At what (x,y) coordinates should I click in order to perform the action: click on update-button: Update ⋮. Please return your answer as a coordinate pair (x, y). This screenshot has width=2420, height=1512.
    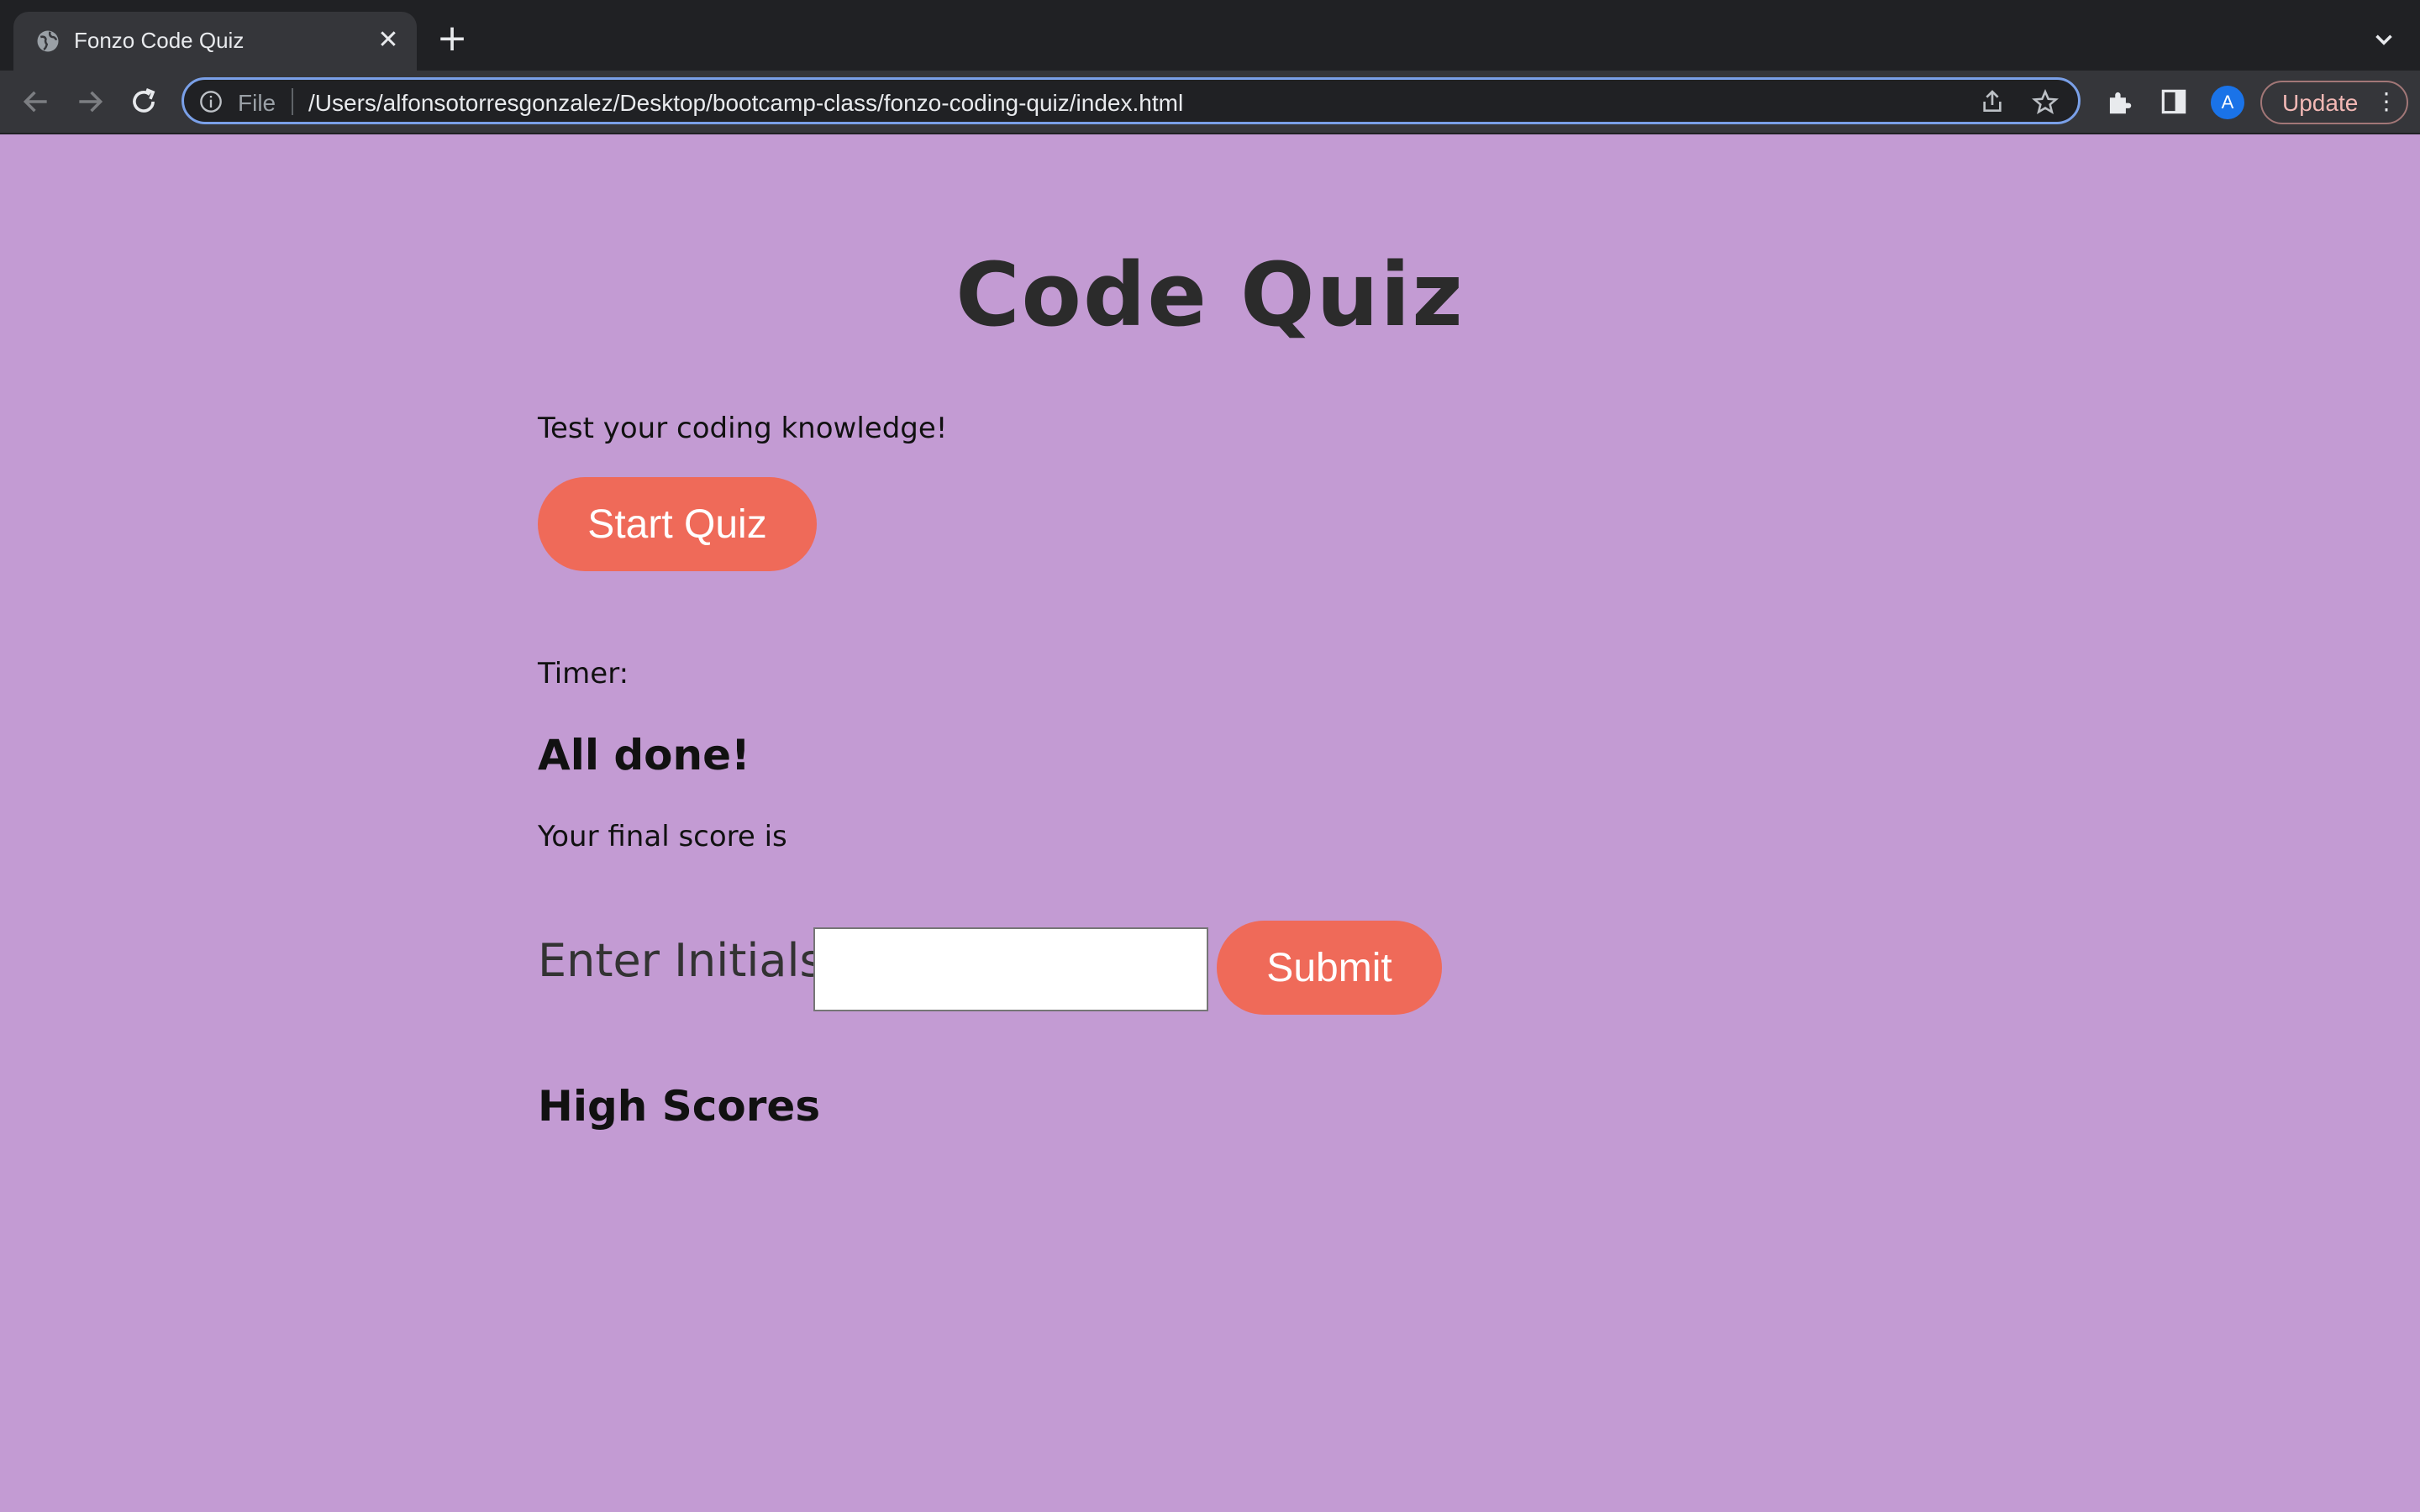
    Looking at the image, I should click on (2334, 102).